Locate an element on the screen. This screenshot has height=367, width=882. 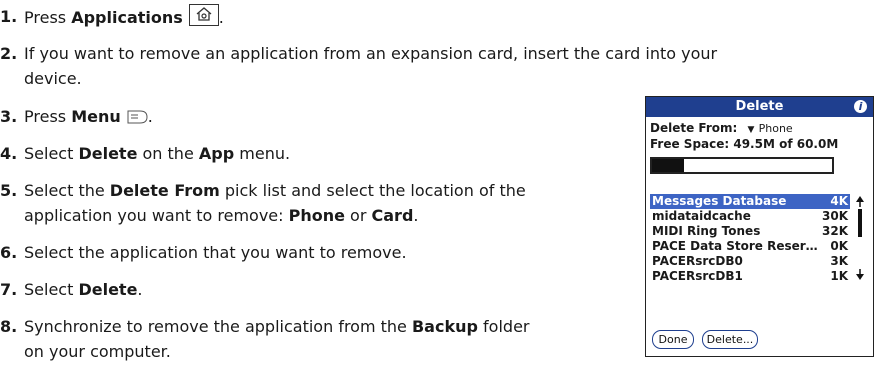
home-icon is located at coordinates (204, 14).